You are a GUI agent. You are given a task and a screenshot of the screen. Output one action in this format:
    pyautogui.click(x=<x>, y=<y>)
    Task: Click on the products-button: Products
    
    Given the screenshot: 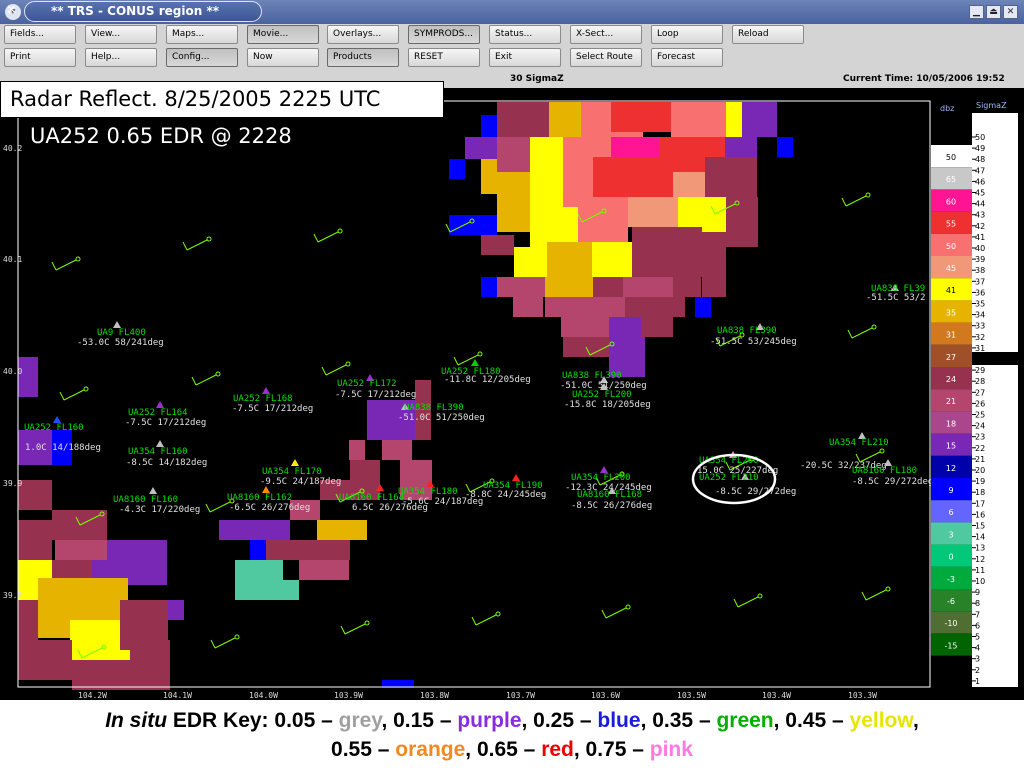 What is the action you would take?
    pyautogui.click(x=363, y=57)
    